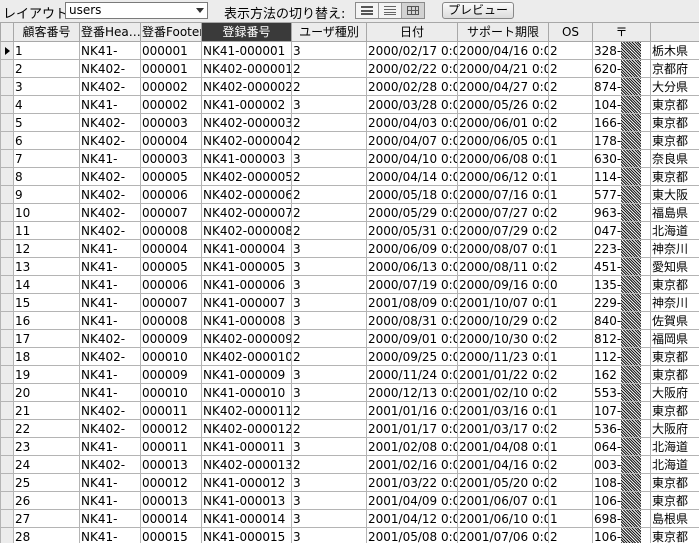  I want to click on table-cell: 福岡県, so click(674, 338).